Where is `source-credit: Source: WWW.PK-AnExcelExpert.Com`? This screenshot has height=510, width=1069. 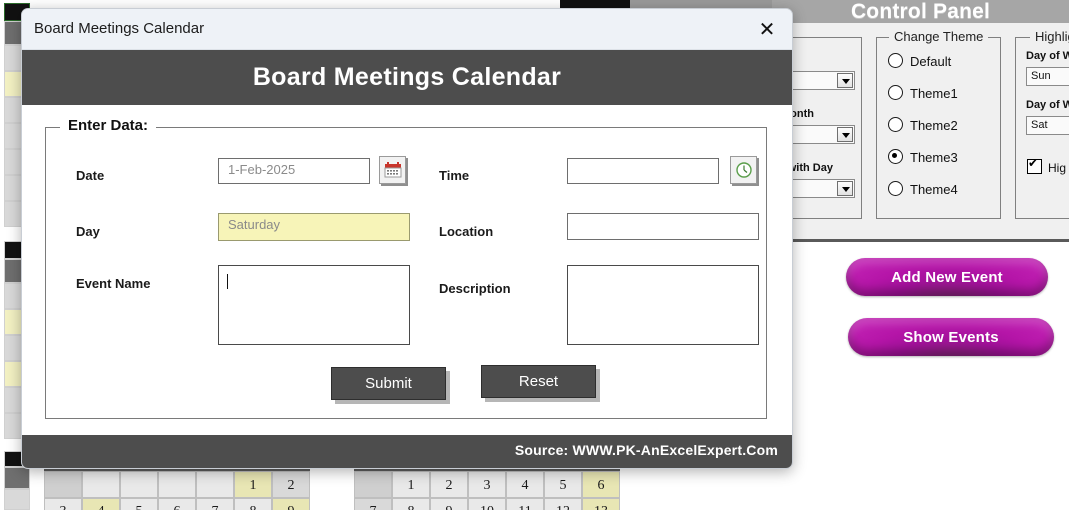
source-credit: Source: WWW.PK-AnExcelExpert.Com is located at coordinates (646, 450).